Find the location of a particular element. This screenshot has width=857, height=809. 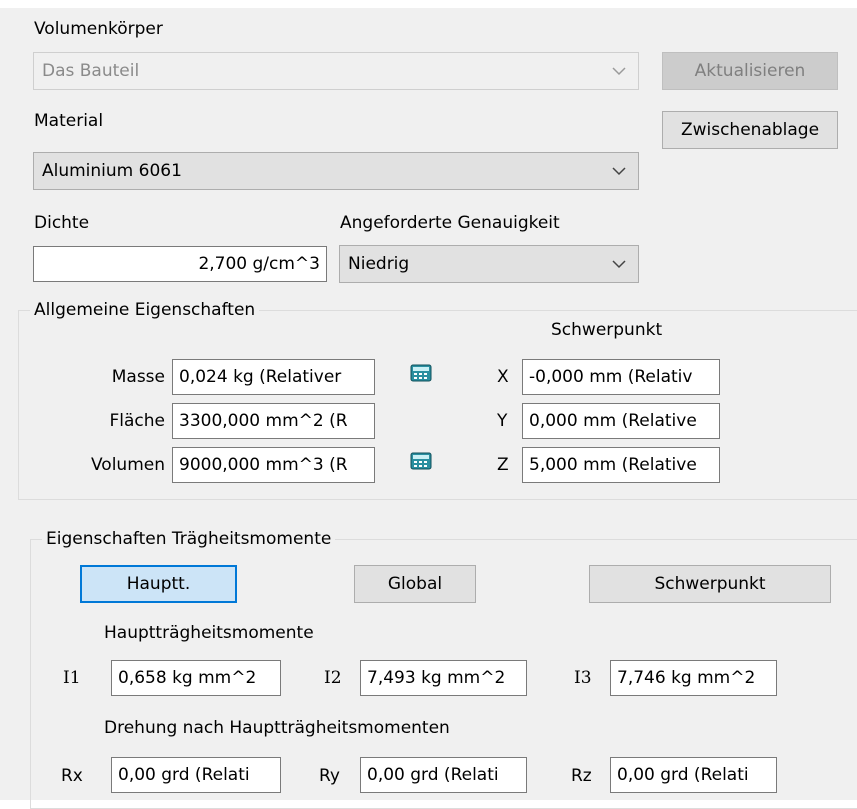

clipboard-button: Zwischenablage is located at coordinates (750, 130).